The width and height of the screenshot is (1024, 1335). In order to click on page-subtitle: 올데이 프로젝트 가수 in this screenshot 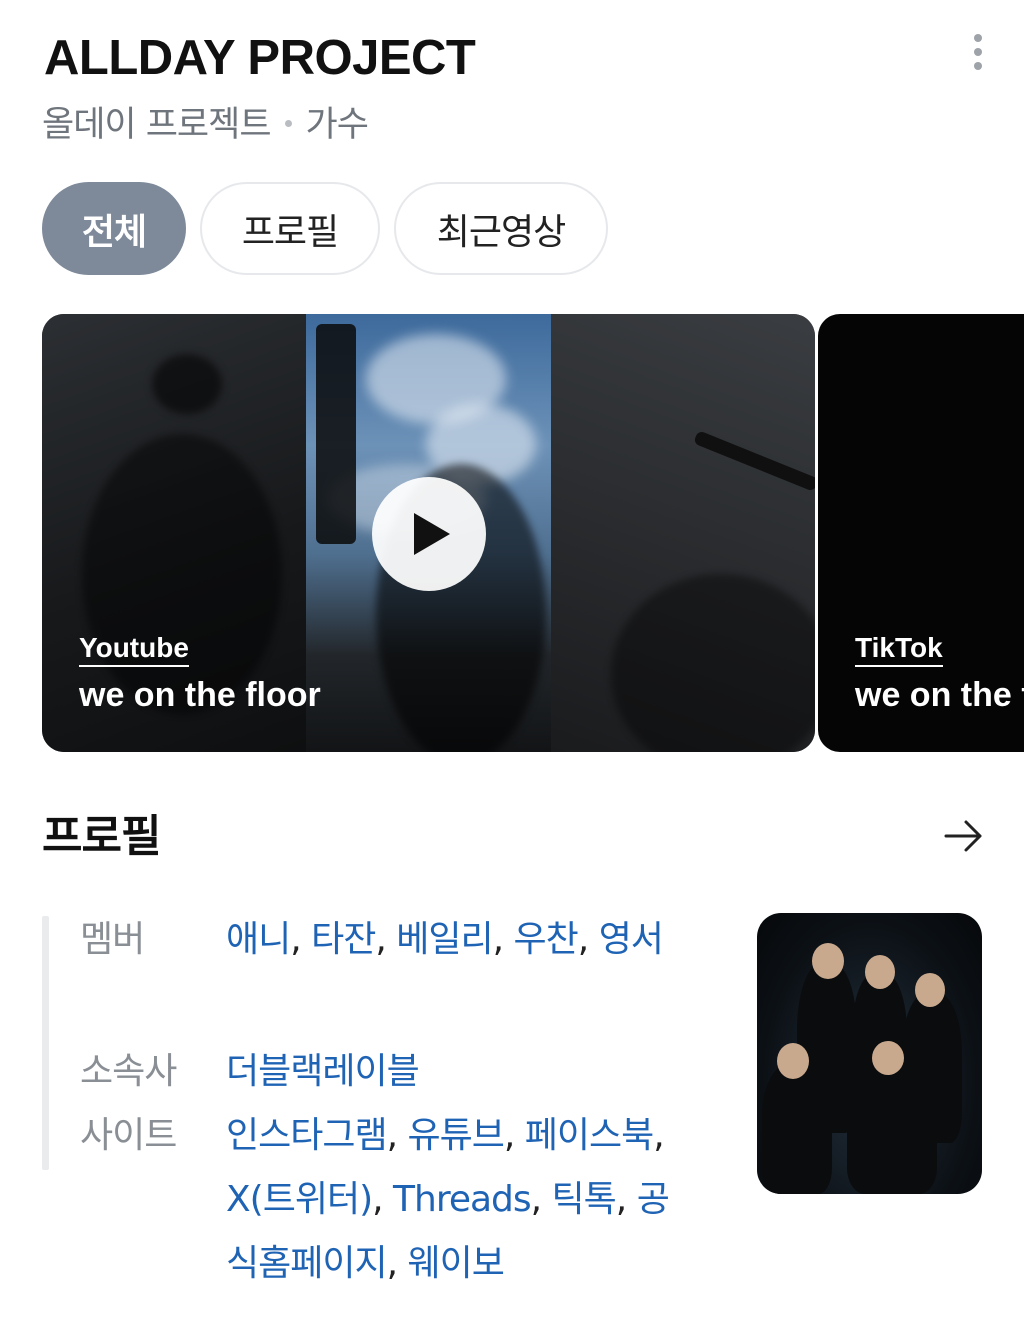, I will do `click(205, 121)`.